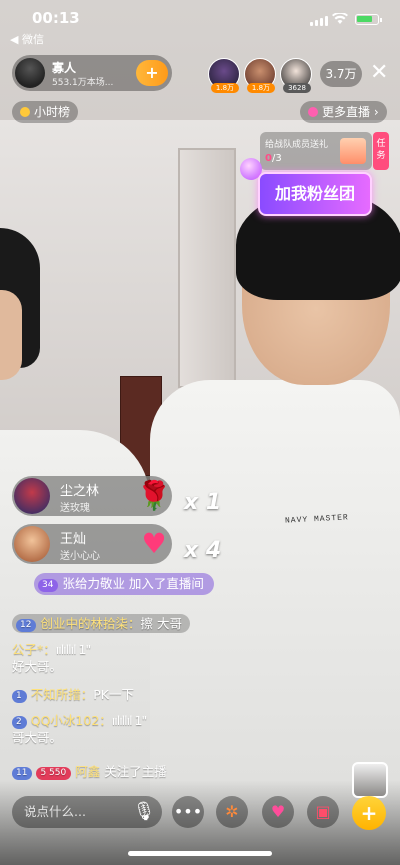 This screenshot has width=400, height=865. I want to click on chat-user: 阿鑫, so click(88, 771).